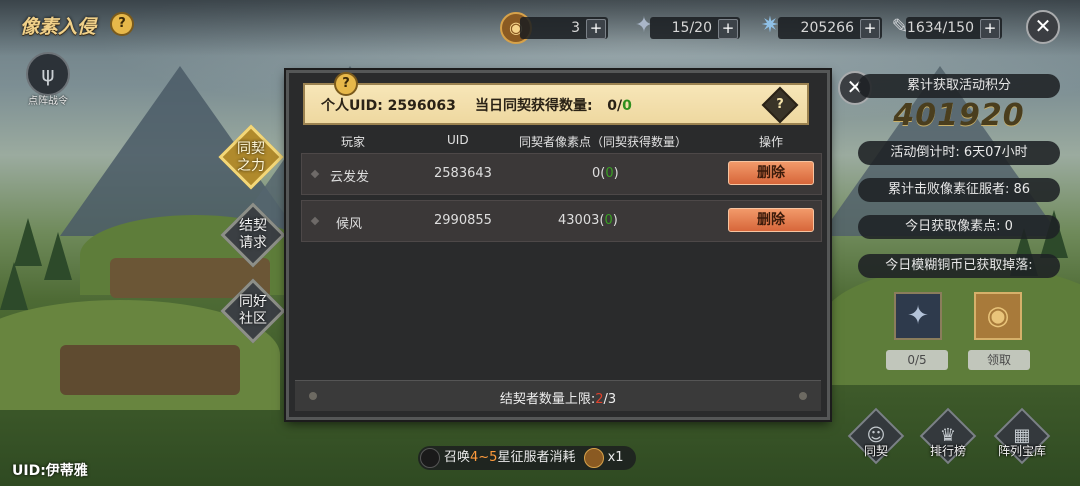 This screenshot has width=1080, height=486. Describe the element at coordinates (593, 457) in the screenshot. I see `coin-icon` at that location.